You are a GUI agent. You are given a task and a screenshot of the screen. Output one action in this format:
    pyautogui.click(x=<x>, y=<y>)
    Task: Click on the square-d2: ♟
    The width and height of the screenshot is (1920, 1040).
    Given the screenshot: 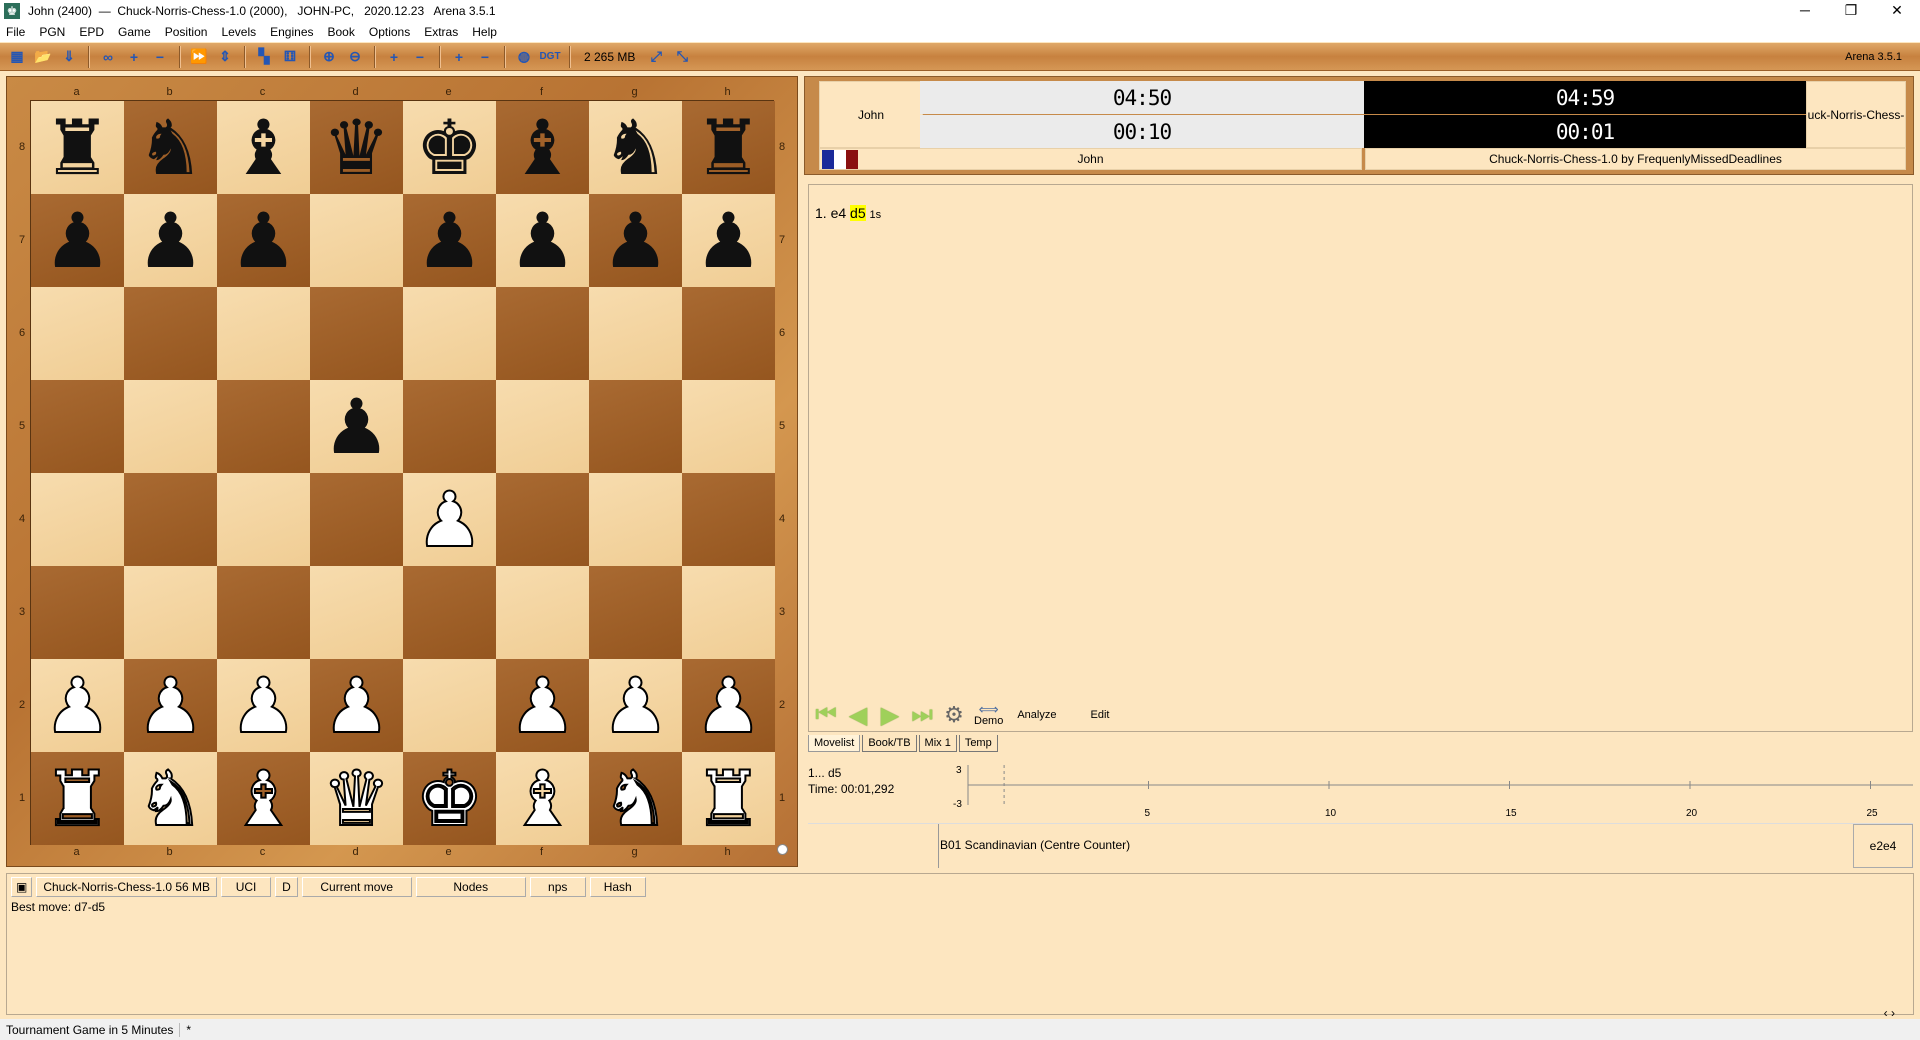 What is the action you would take?
    pyautogui.click(x=356, y=705)
    